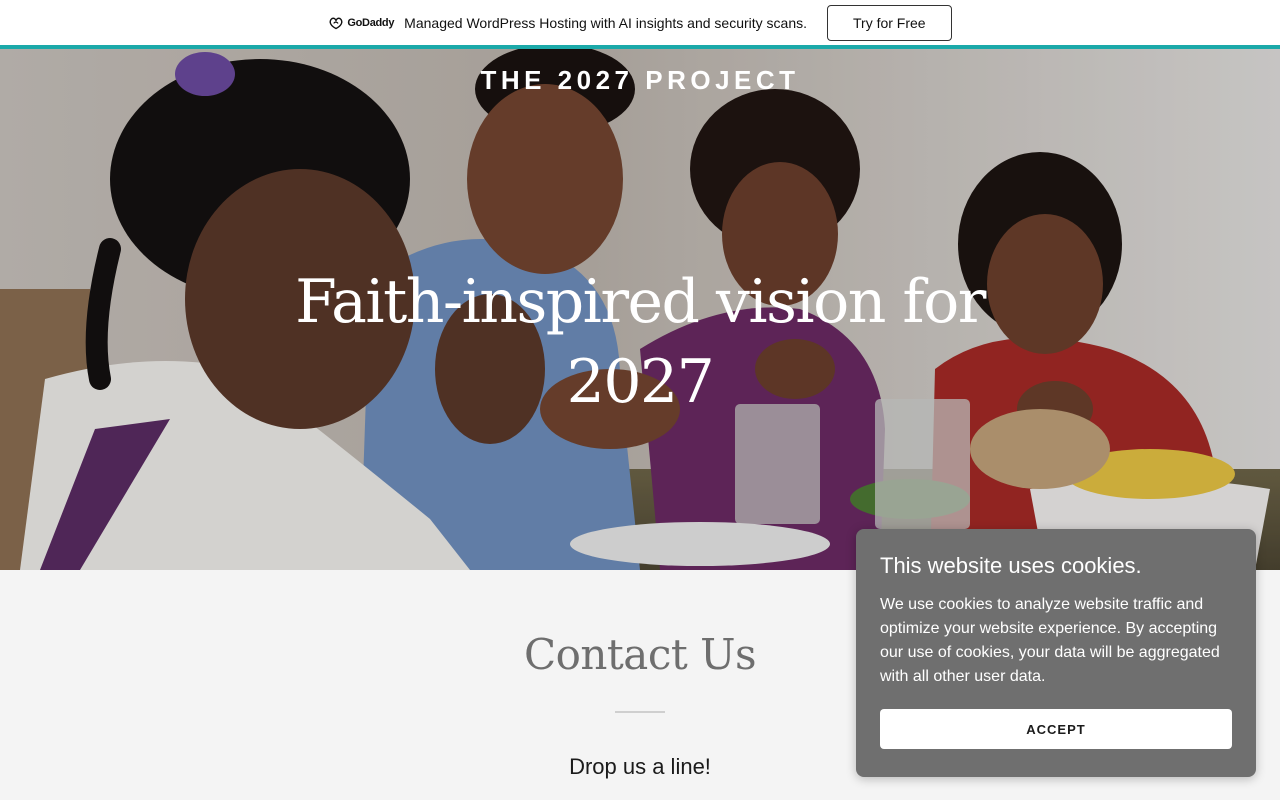 This screenshot has height=800, width=1280. Describe the element at coordinates (640, 712) in the screenshot. I see `section-divider` at that location.